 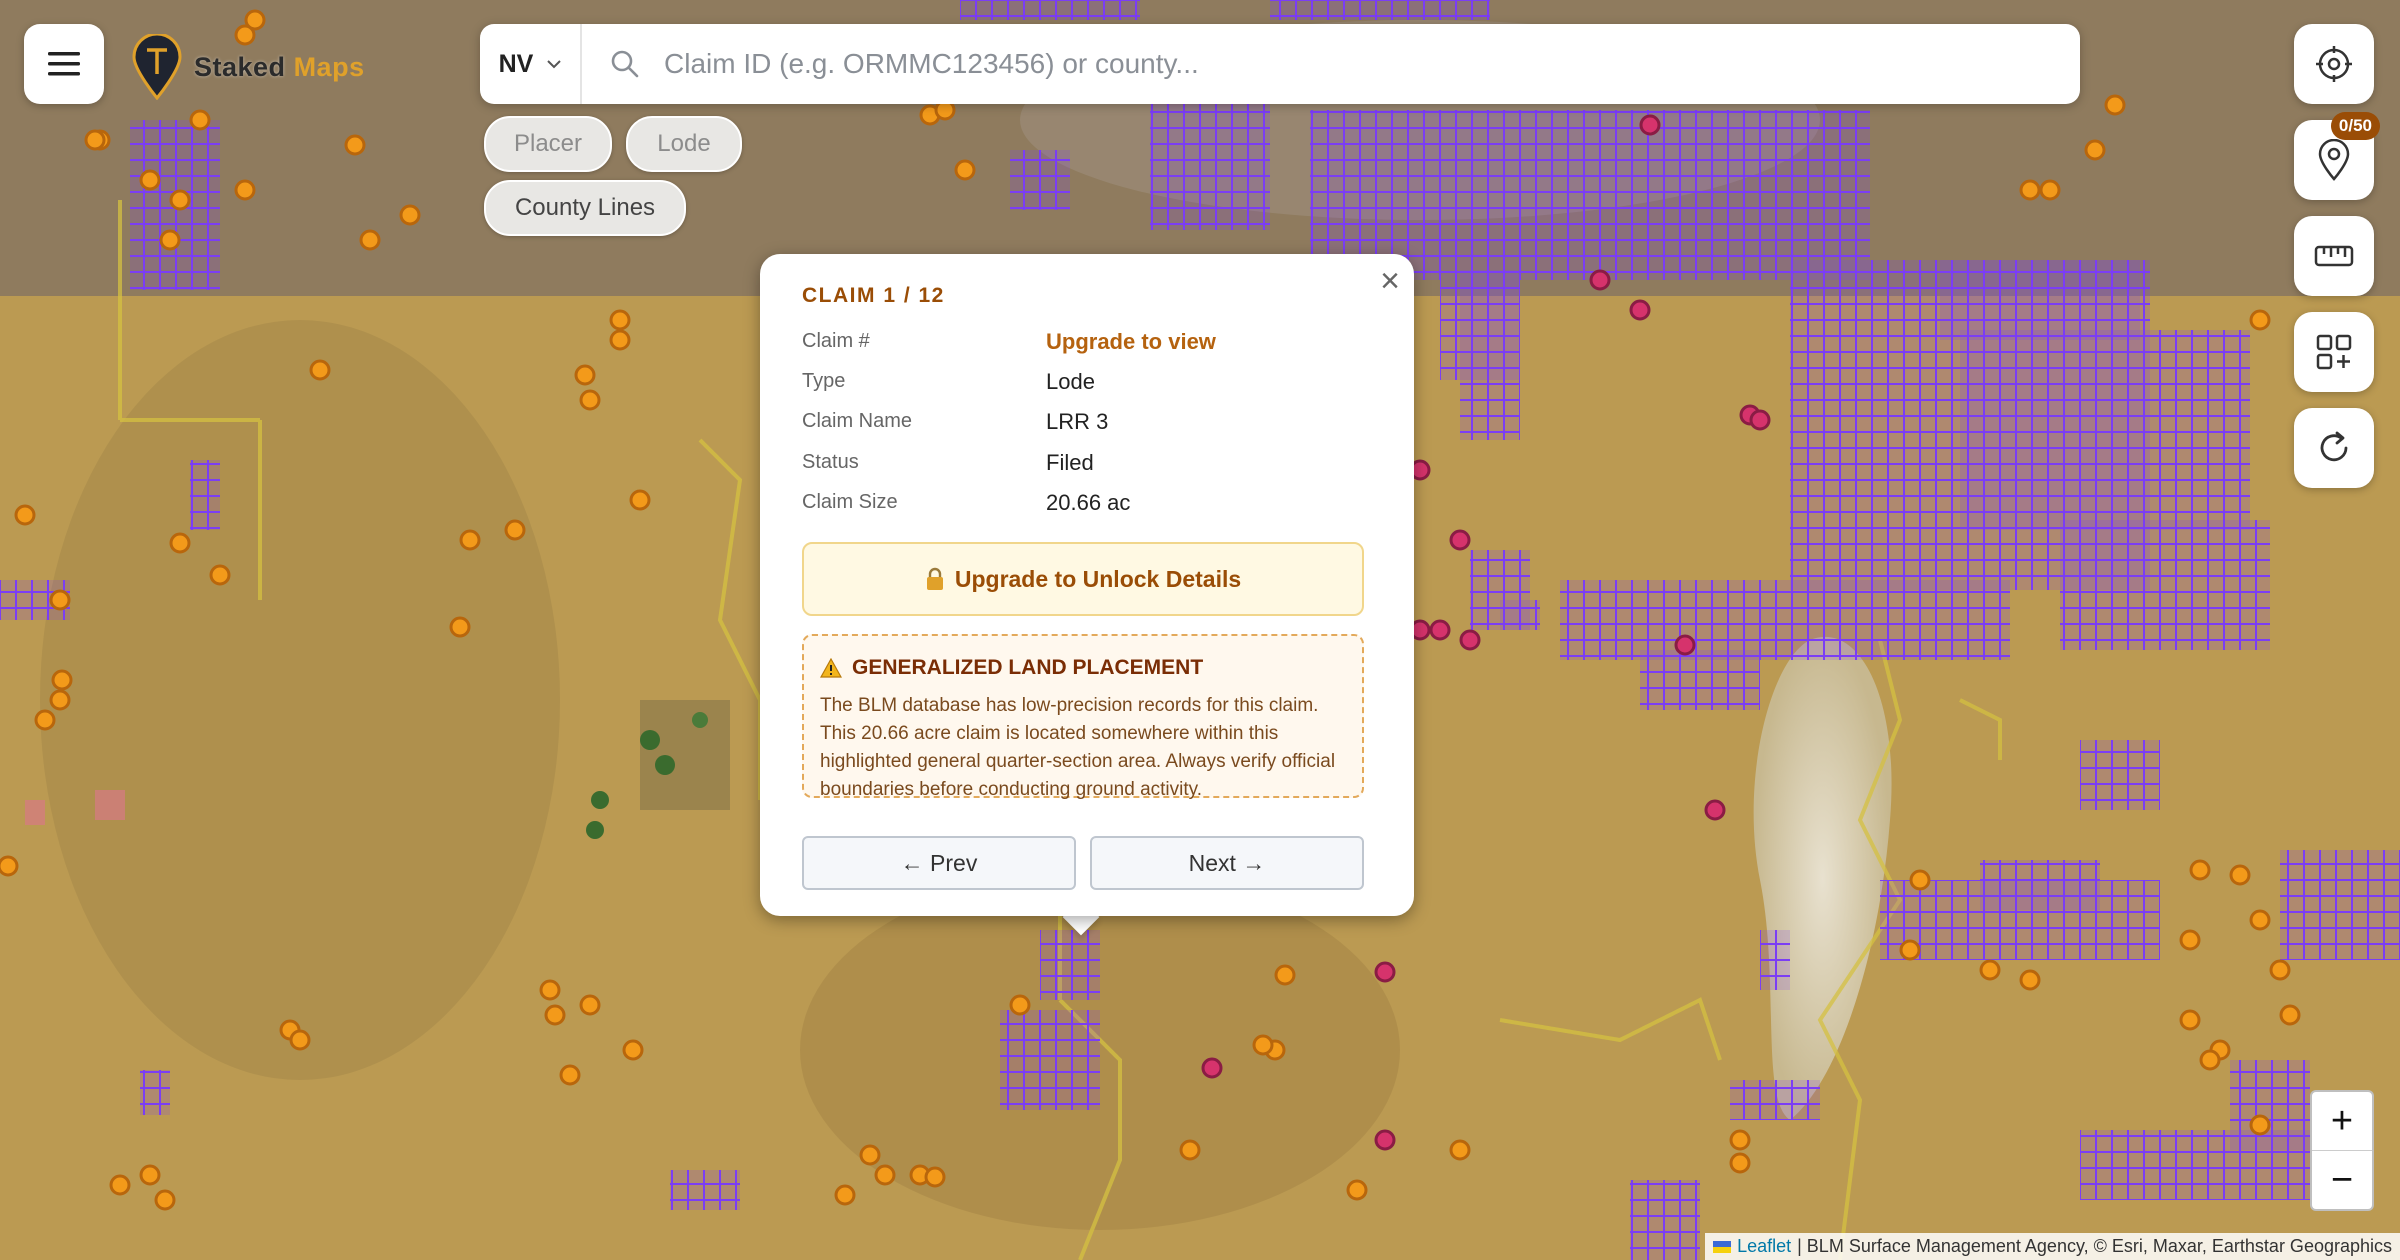 What do you see at coordinates (873, 295) in the screenshot?
I see `popup-title: CLAIM 1 / 12` at bounding box center [873, 295].